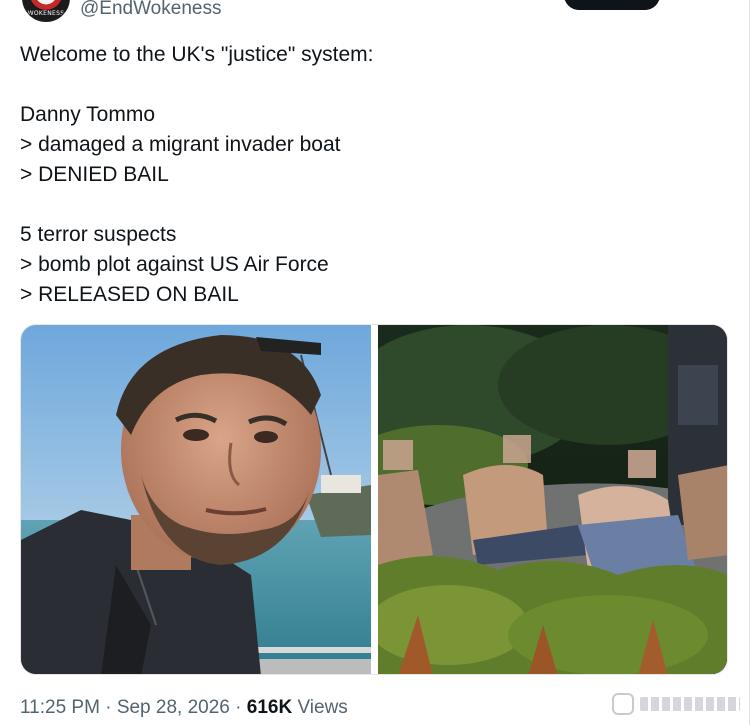 The image size is (750, 725). What do you see at coordinates (98, 234) in the screenshot?
I see `tweet-line: 5 terror suspects` at bounding box center [98, 234].